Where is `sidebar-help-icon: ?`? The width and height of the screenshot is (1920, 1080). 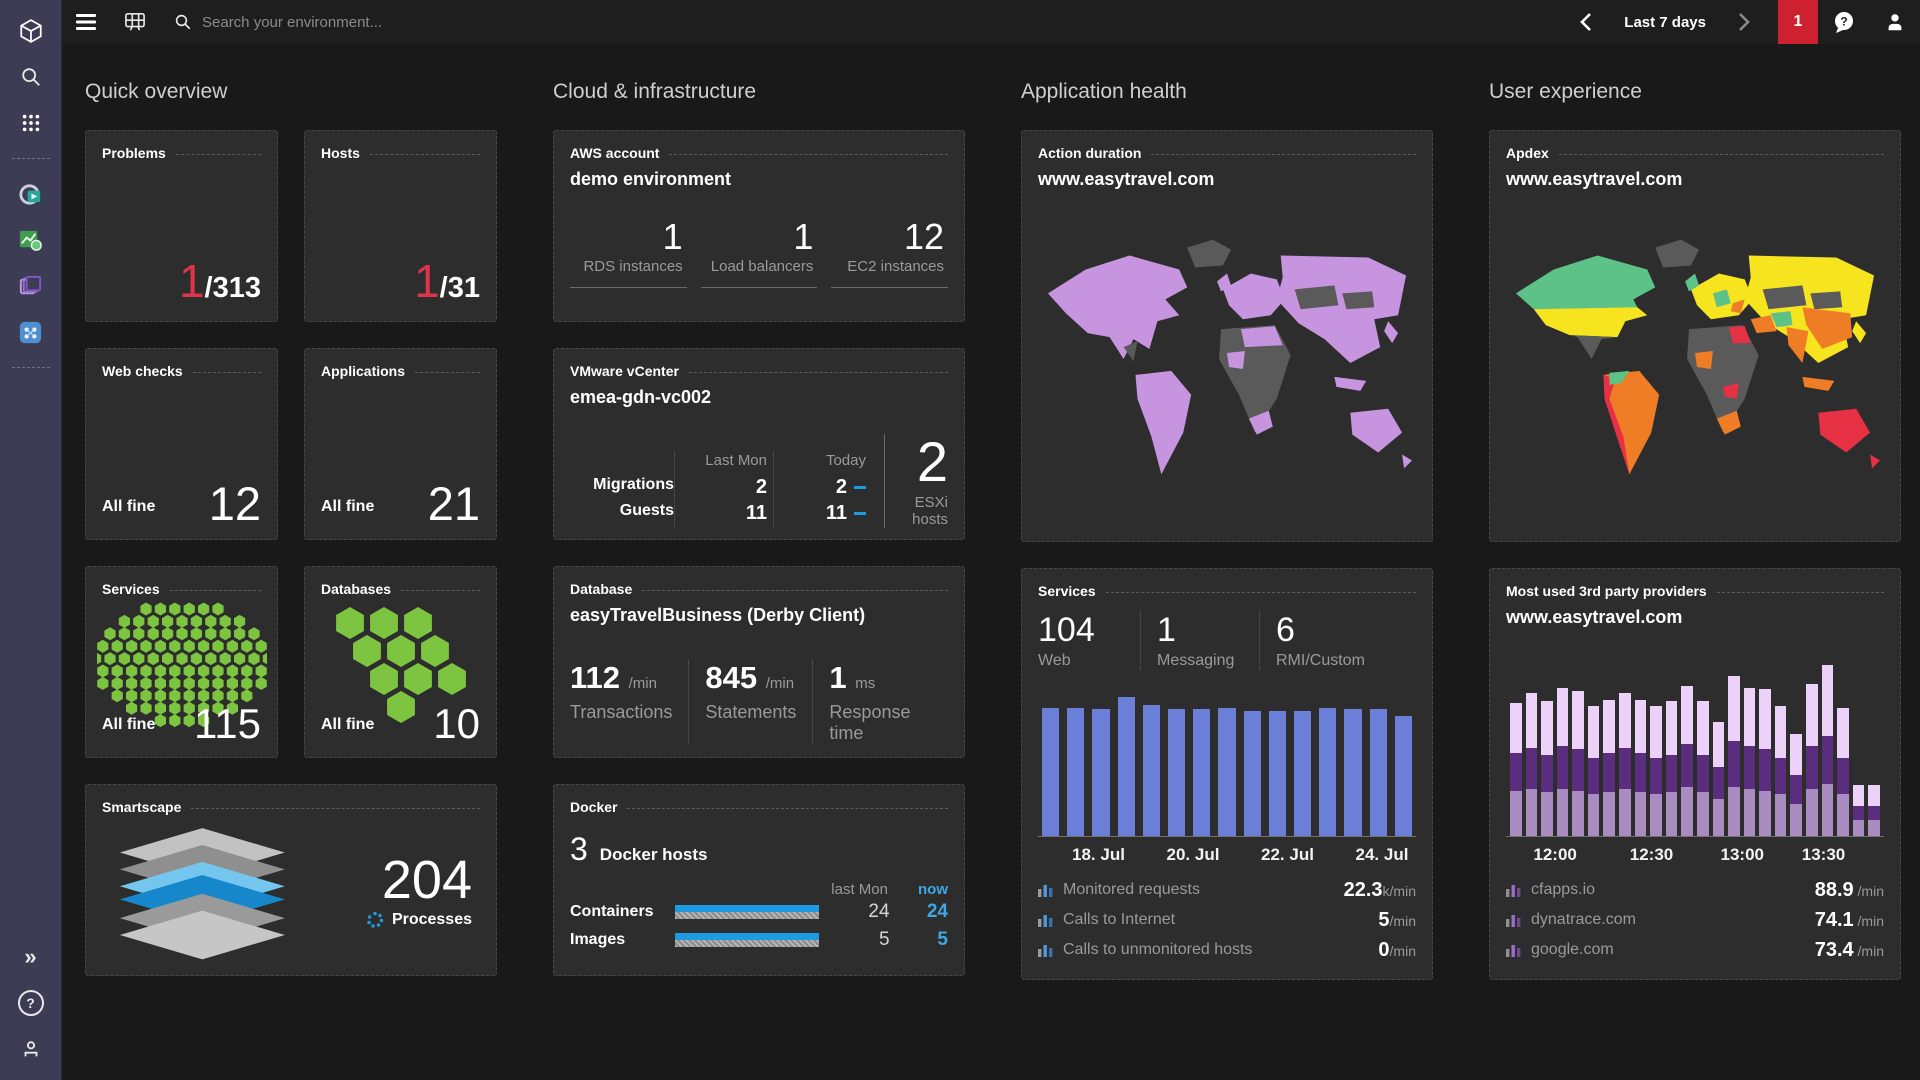
sidebar-help-icon: ? is located at coordinates (31, 1003).